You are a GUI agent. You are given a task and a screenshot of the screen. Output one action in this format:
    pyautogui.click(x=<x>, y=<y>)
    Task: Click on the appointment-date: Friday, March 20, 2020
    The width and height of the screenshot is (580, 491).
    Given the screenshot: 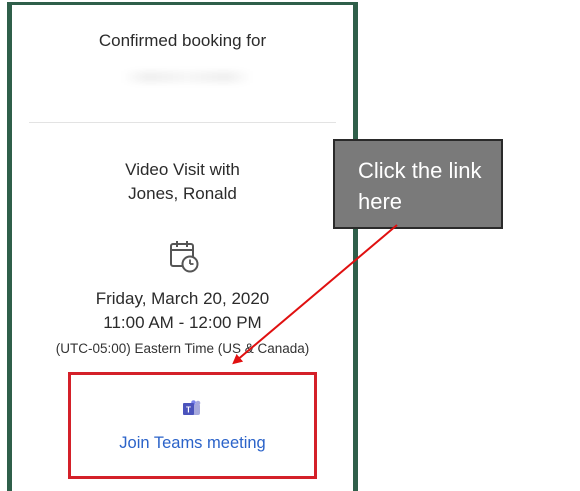 What is the action you would take?
    pyautogui.click(x=182, y=298)
    